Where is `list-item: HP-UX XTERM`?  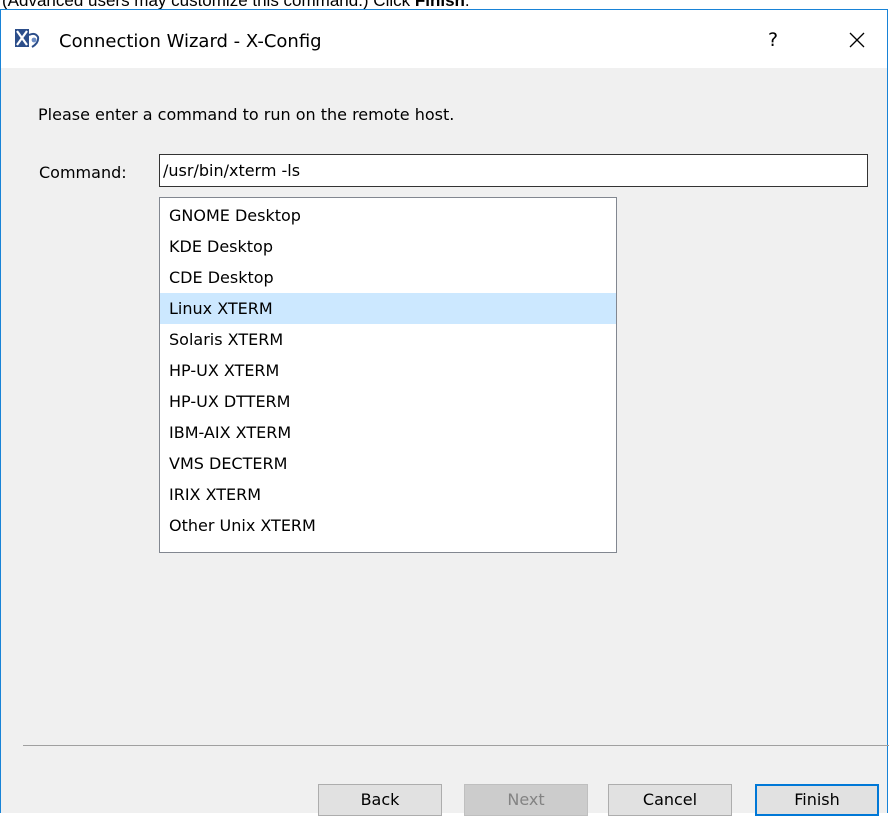 list-item: HP-UX XTERM is located at coordinates (388, 370).